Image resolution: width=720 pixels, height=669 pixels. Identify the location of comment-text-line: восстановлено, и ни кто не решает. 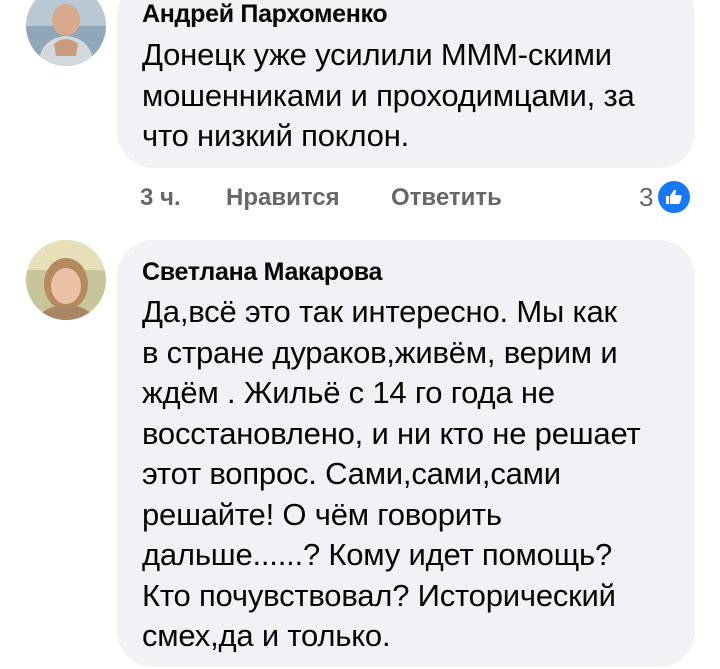
(391, 433).